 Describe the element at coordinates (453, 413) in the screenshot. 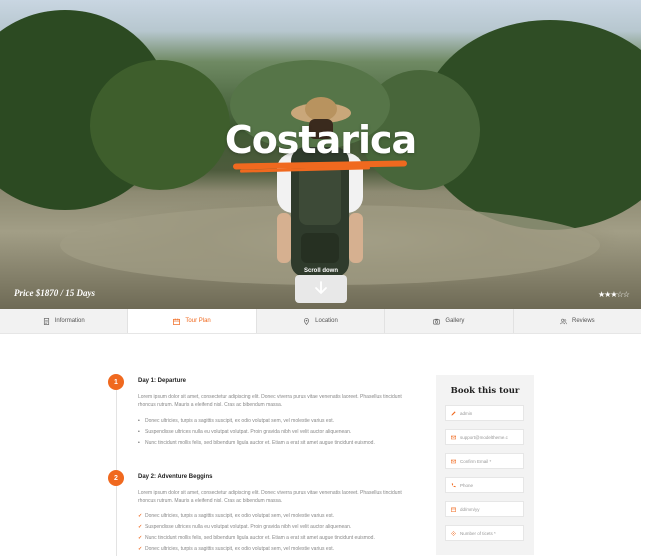

I see `pencil-icon` at that location.